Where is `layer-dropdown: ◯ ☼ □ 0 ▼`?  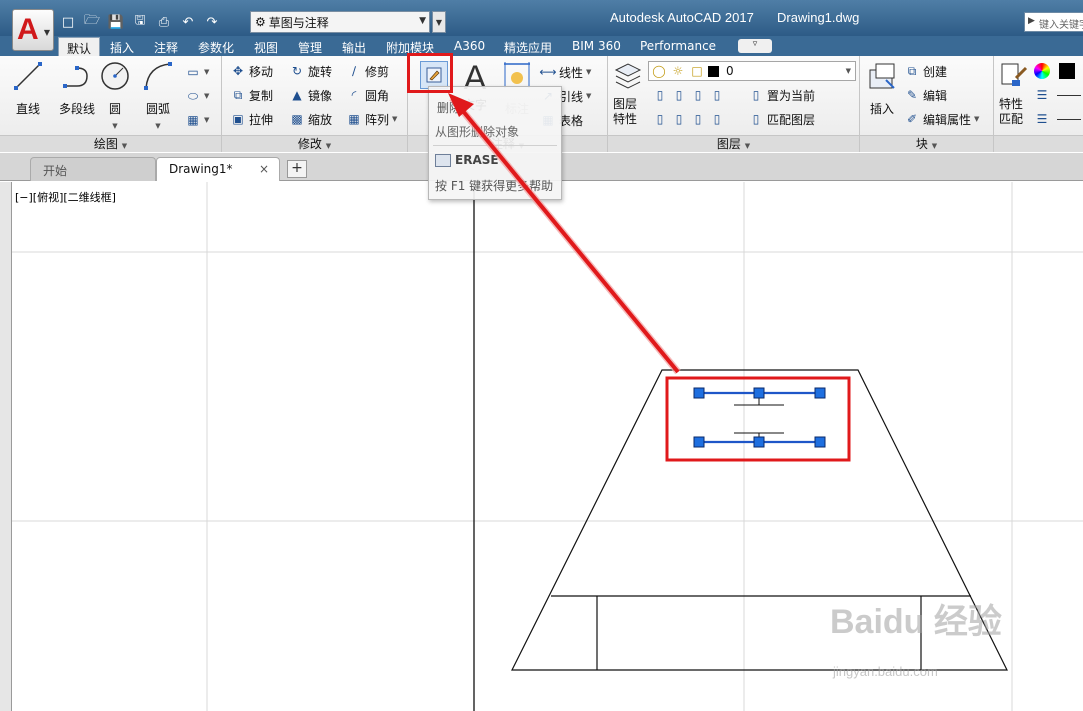 layer-dropdown: ◯ ☼ □ 0 ▼ is located at coordinates (752, 71).